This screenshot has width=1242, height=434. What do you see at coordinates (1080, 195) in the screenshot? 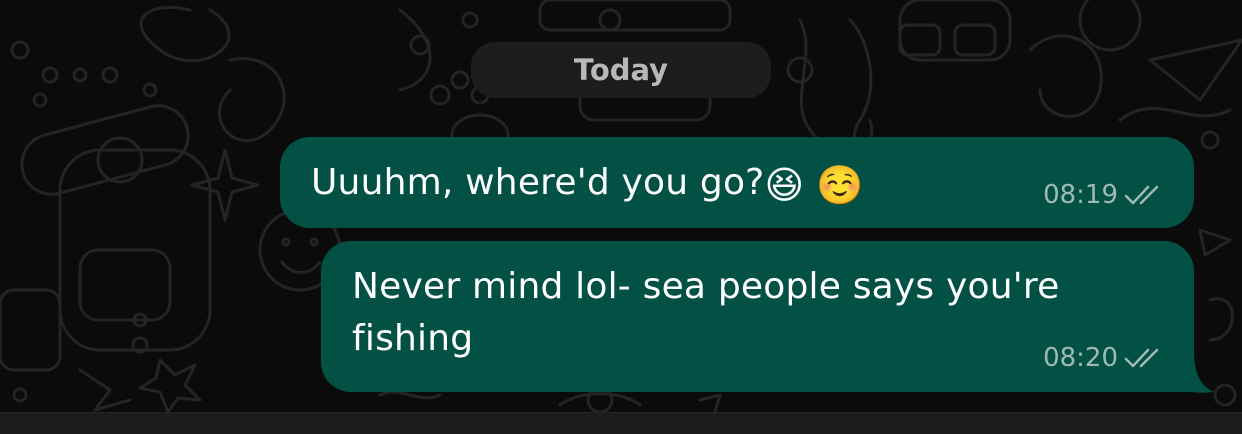
I see `message-time: 08:19` at bounding box center [1080, 195].